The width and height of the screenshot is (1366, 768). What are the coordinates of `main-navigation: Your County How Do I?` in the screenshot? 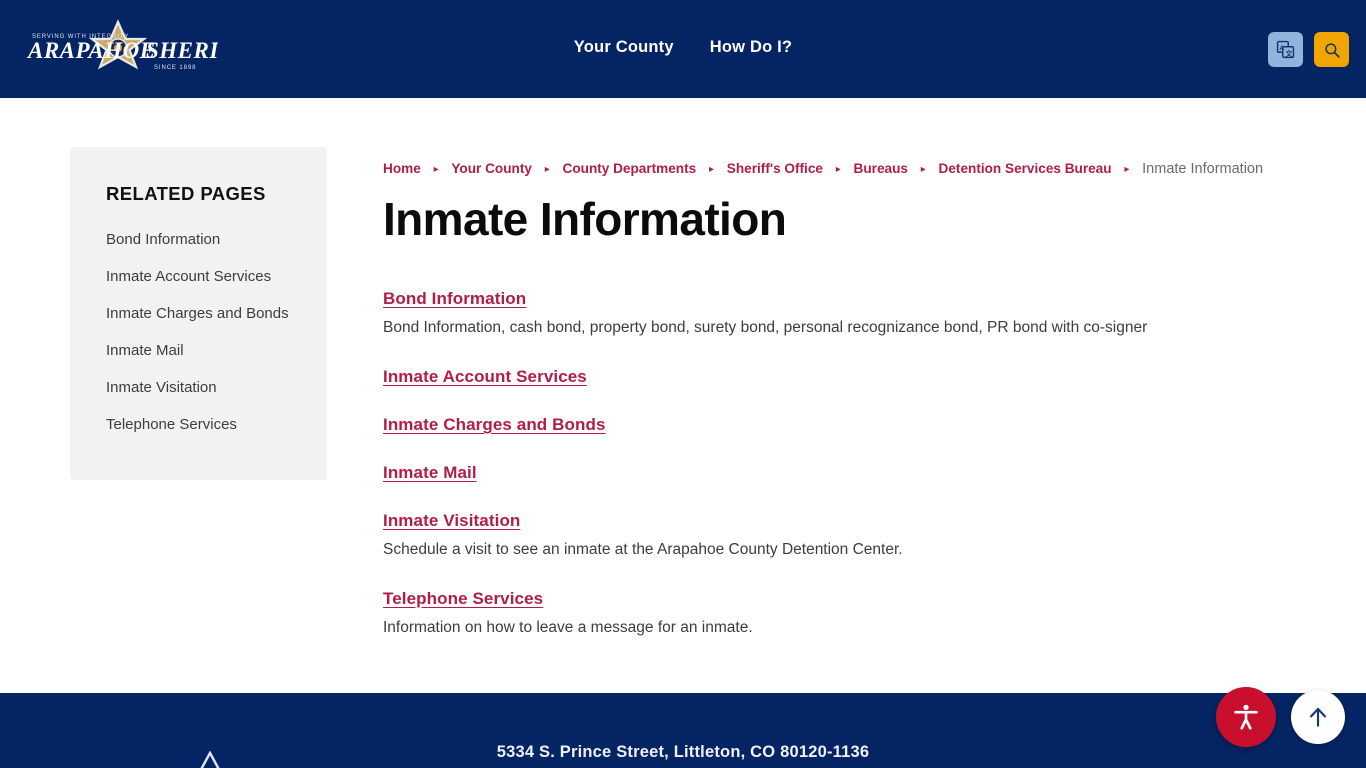 It's located at (683, 47).